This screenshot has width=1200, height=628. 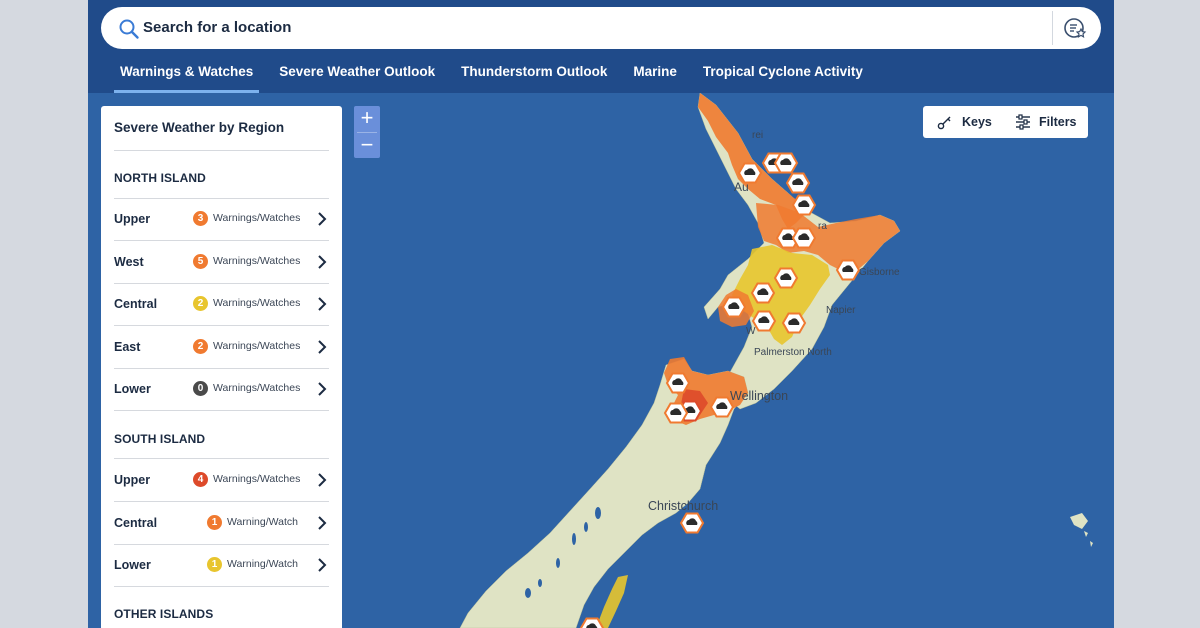 What do you see at coordinates (1058, 122) in the screenshot?
I see `filters-label: Filters` at bounding box center [1058, 122].